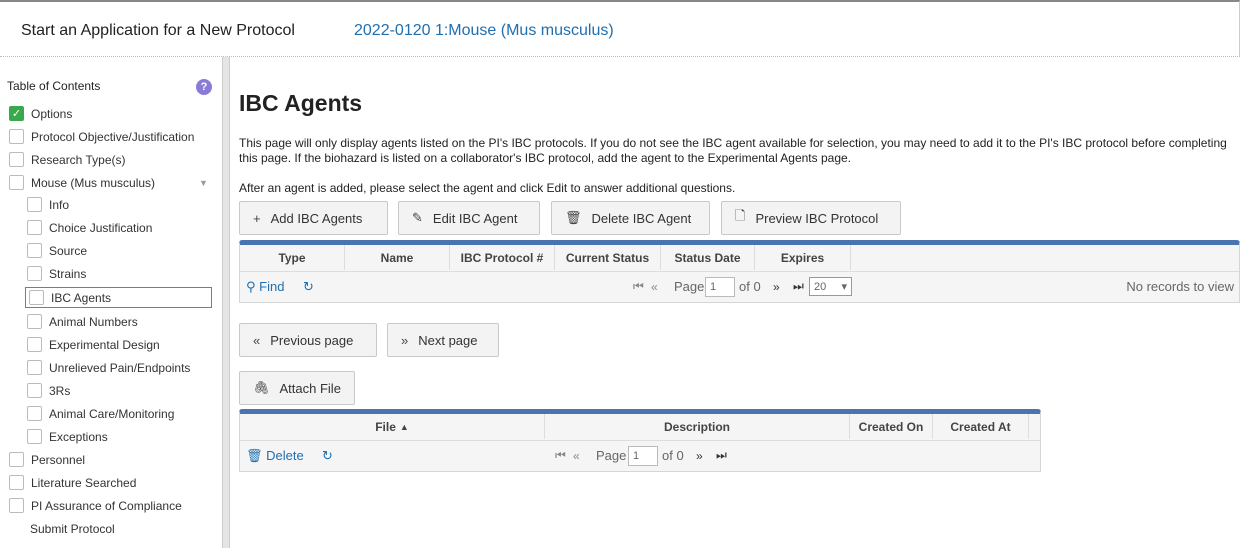 The width and height of the screenshot is (1240, 548). I want to click on preview-ibc-protocol-button: 🗋 Preview IBC Protocol, so click(811, 218).